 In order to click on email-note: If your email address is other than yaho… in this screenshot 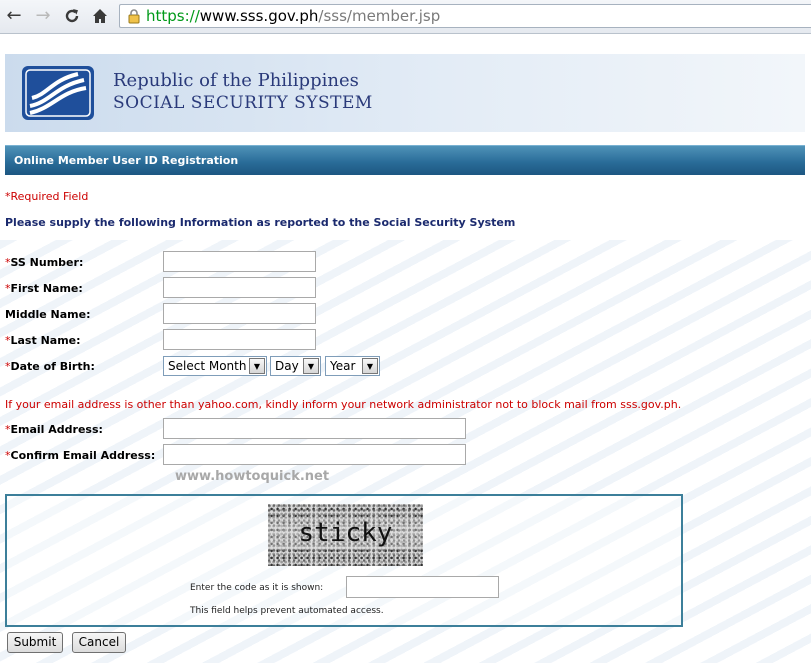, I will do `click(343, 404)`.